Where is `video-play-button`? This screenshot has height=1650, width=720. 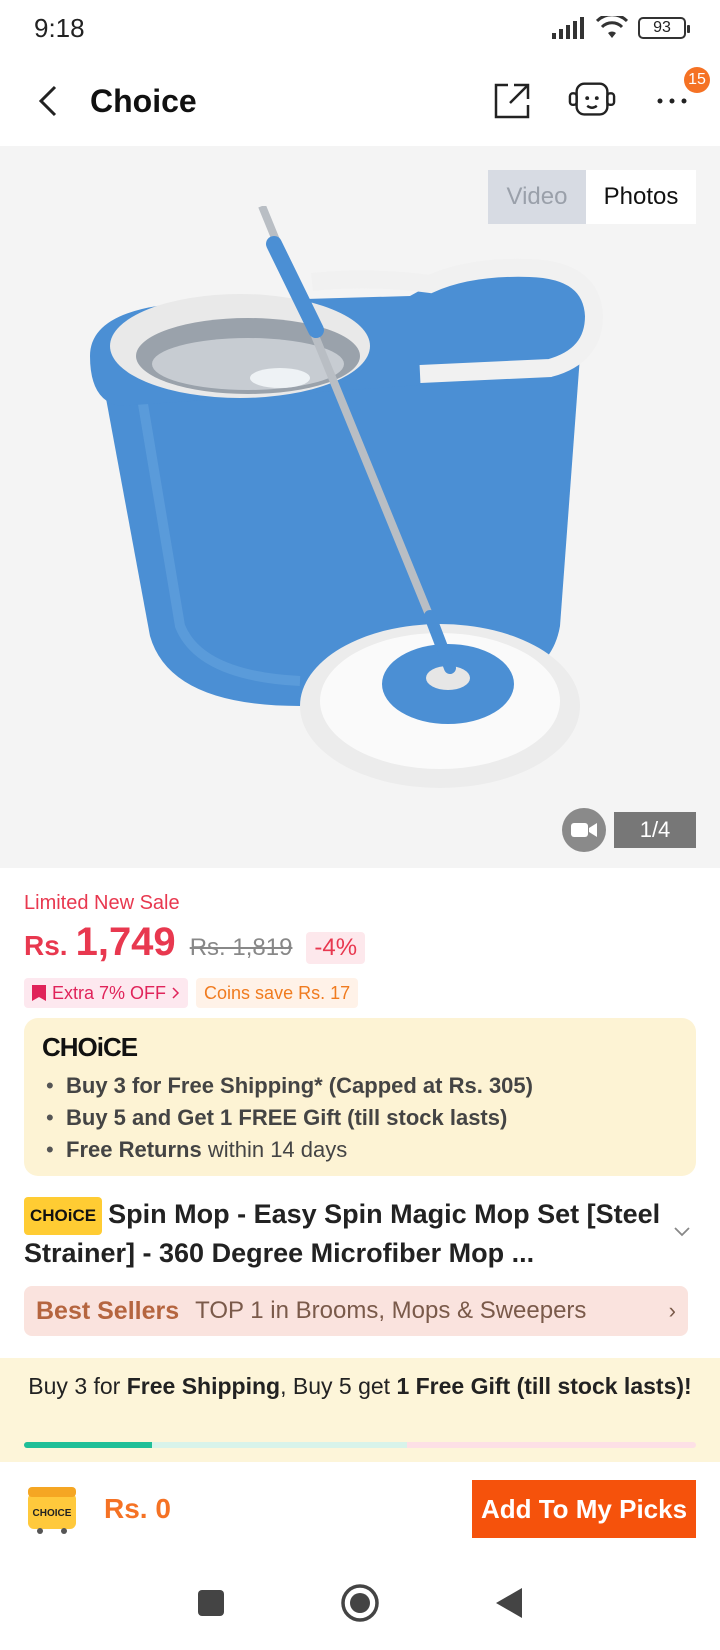
video-play-button is located at coordinates (584, 830).